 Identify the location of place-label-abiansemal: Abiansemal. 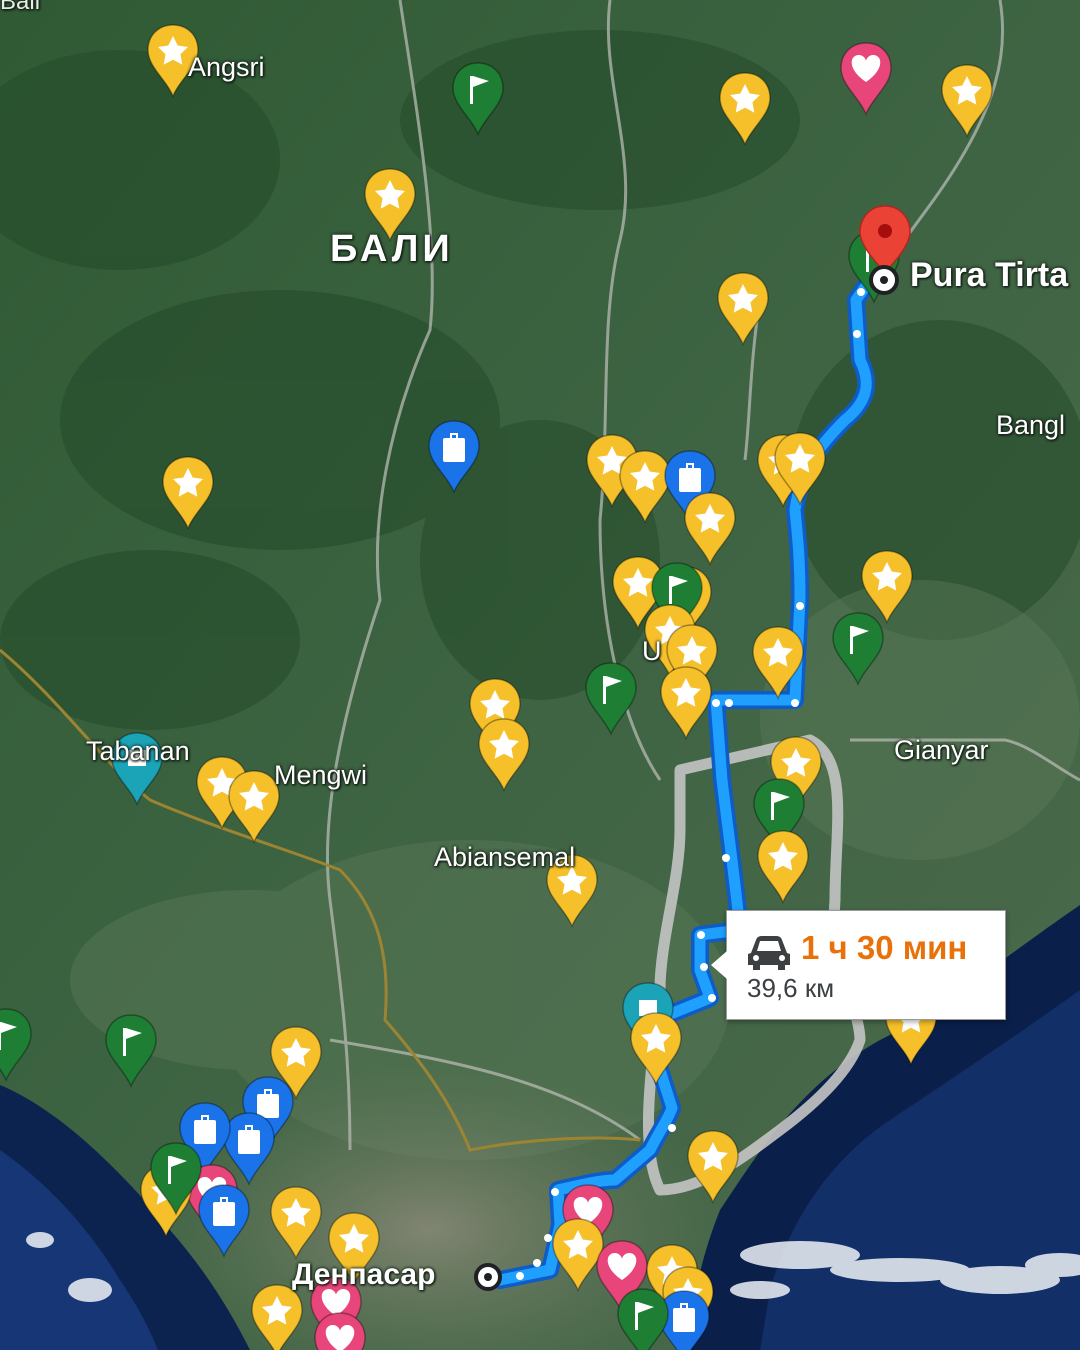
(504, 857).